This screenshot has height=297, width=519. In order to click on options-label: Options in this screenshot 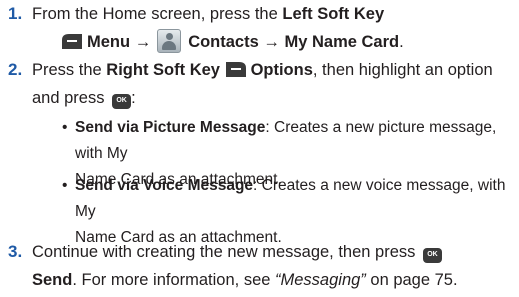, I will do `click(281, 70)`.